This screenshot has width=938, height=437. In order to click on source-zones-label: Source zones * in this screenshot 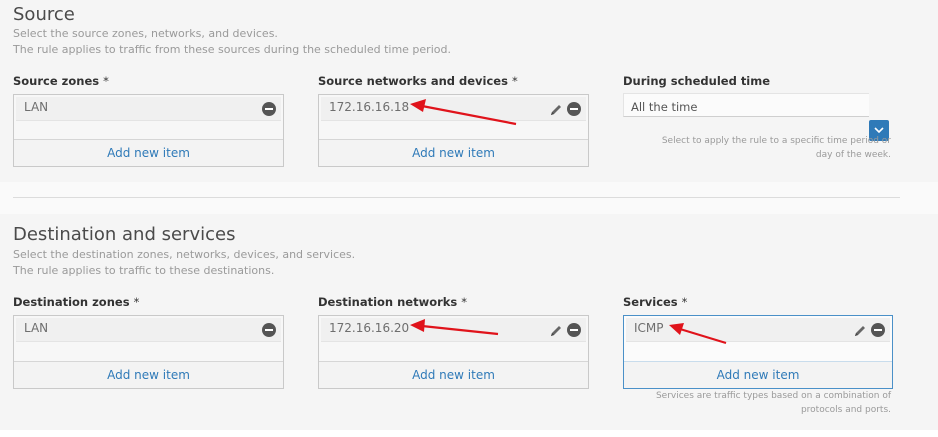, I will do `click(61, 81)`.